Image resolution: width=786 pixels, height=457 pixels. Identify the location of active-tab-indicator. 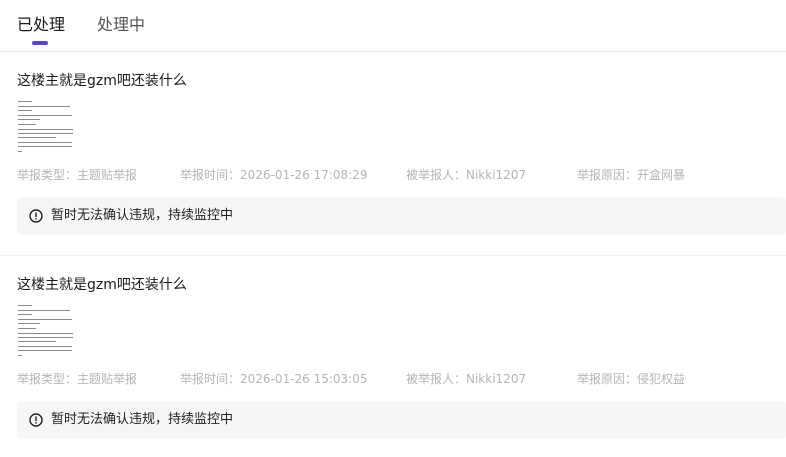
(40, 43).